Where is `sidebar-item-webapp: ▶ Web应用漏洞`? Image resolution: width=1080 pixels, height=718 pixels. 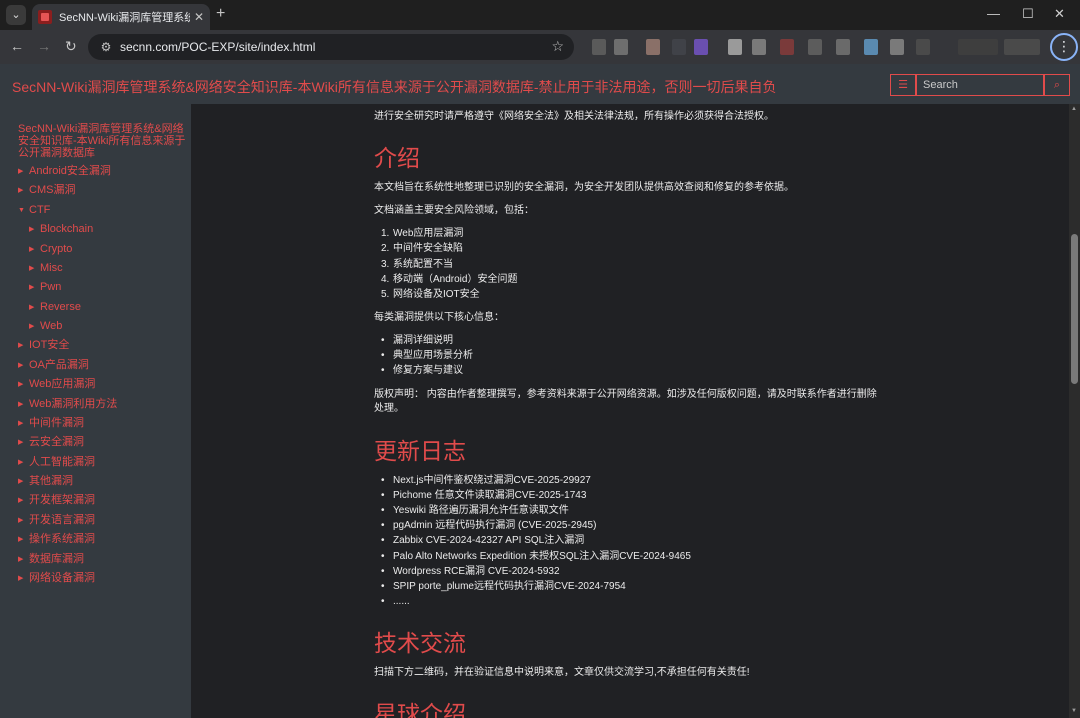 sidebar-item-webapp: ▶ Web应用漏洞 is located at coordinates (56, 384).